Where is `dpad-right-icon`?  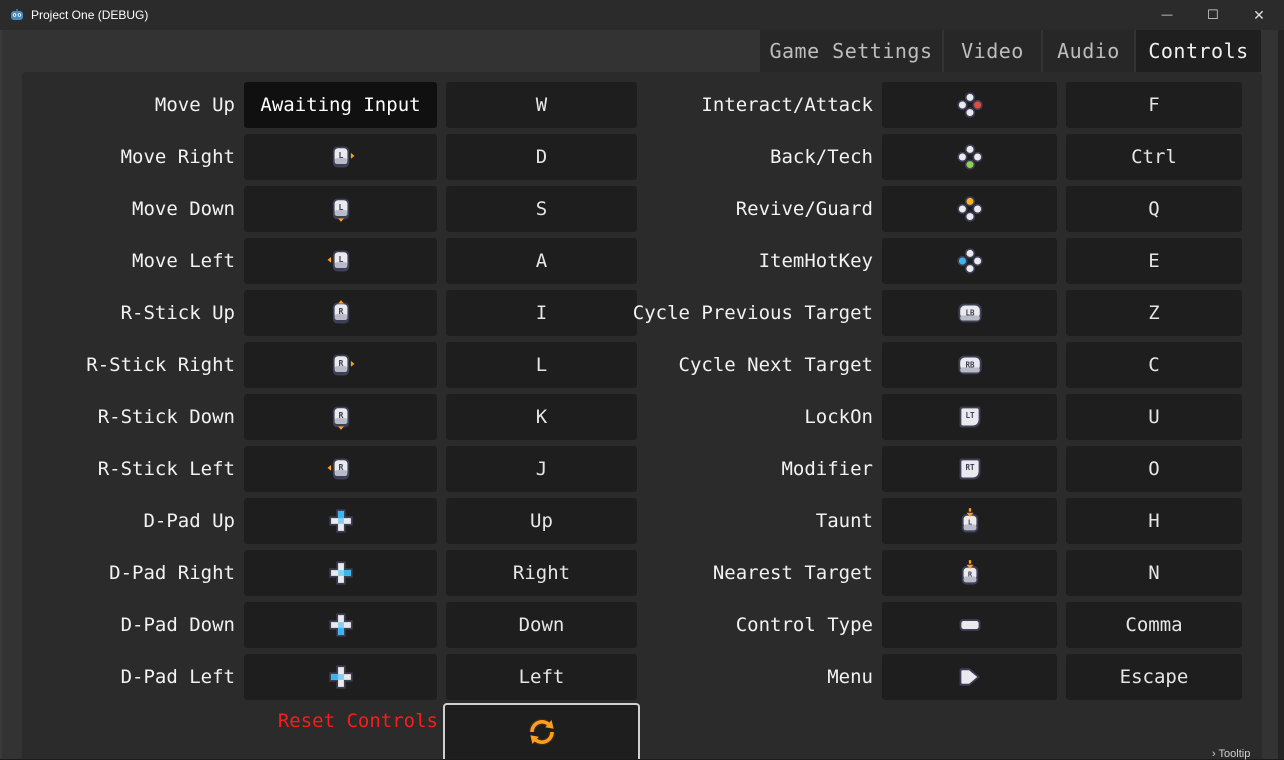
dpad-right-icon is located at coordinates (341, 573).